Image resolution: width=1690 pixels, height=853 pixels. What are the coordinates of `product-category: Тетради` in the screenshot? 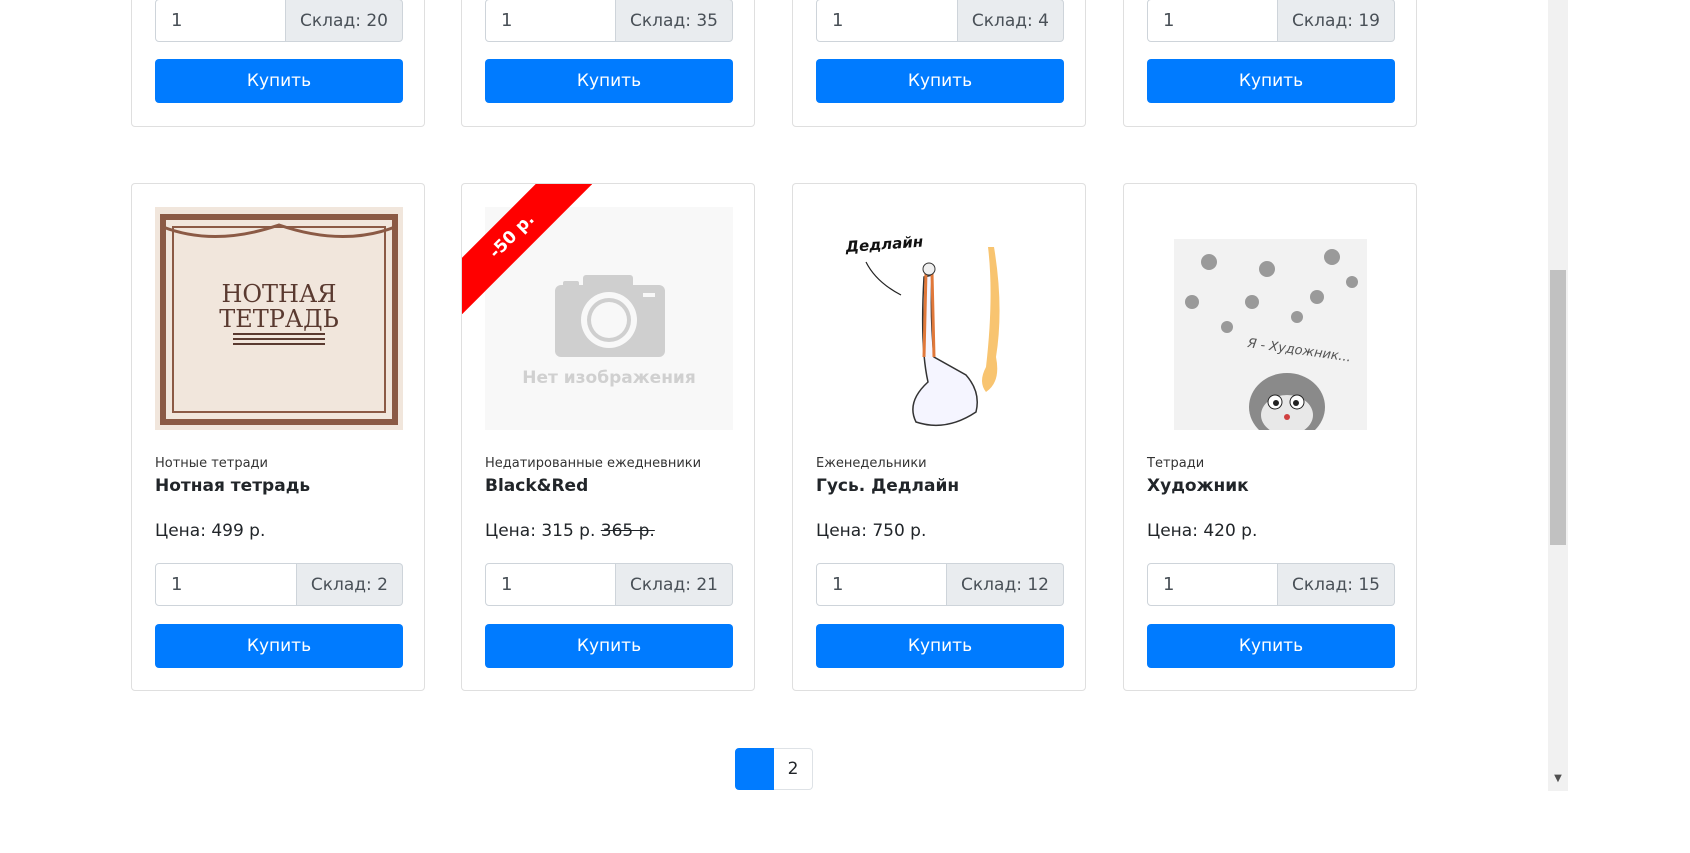 It's located at (1176, 463).